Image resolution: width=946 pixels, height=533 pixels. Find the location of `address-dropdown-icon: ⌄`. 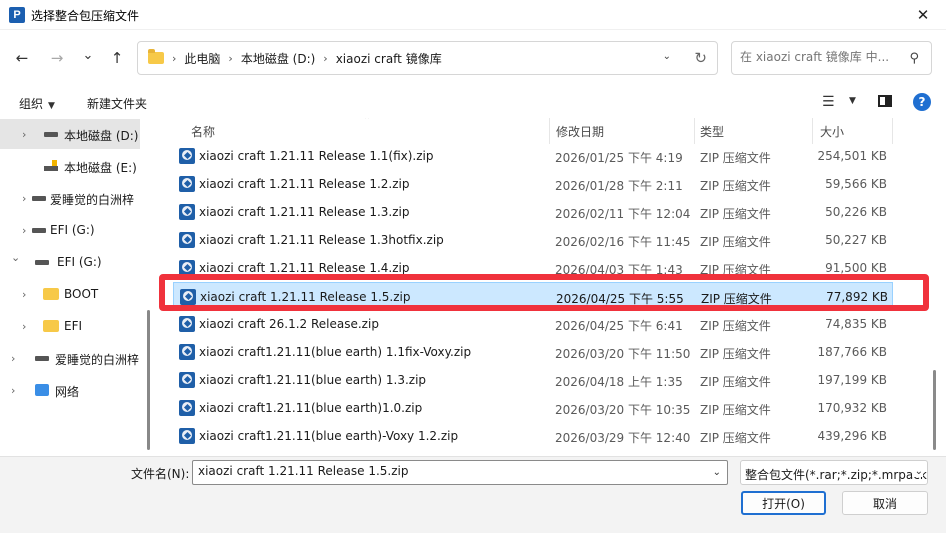

address-dropdown-icon: ⌄ is located at coordinates (667, 56).